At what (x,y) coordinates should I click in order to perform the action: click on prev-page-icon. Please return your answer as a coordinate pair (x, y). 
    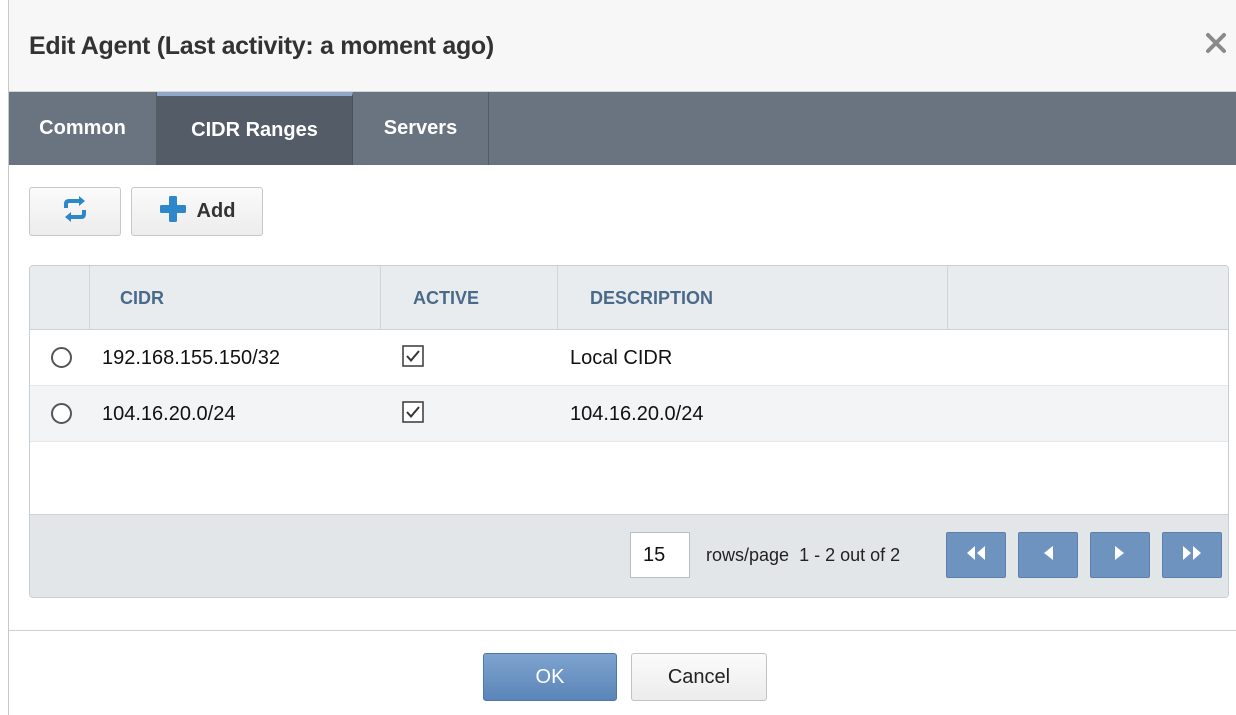
    Looking at the image, I should click on (1048, 555).